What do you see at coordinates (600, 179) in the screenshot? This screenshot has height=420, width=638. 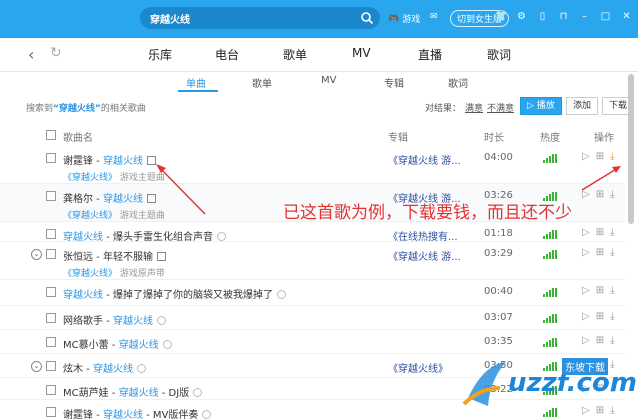 I see `arrow-right` at bounding box center [600, 179].